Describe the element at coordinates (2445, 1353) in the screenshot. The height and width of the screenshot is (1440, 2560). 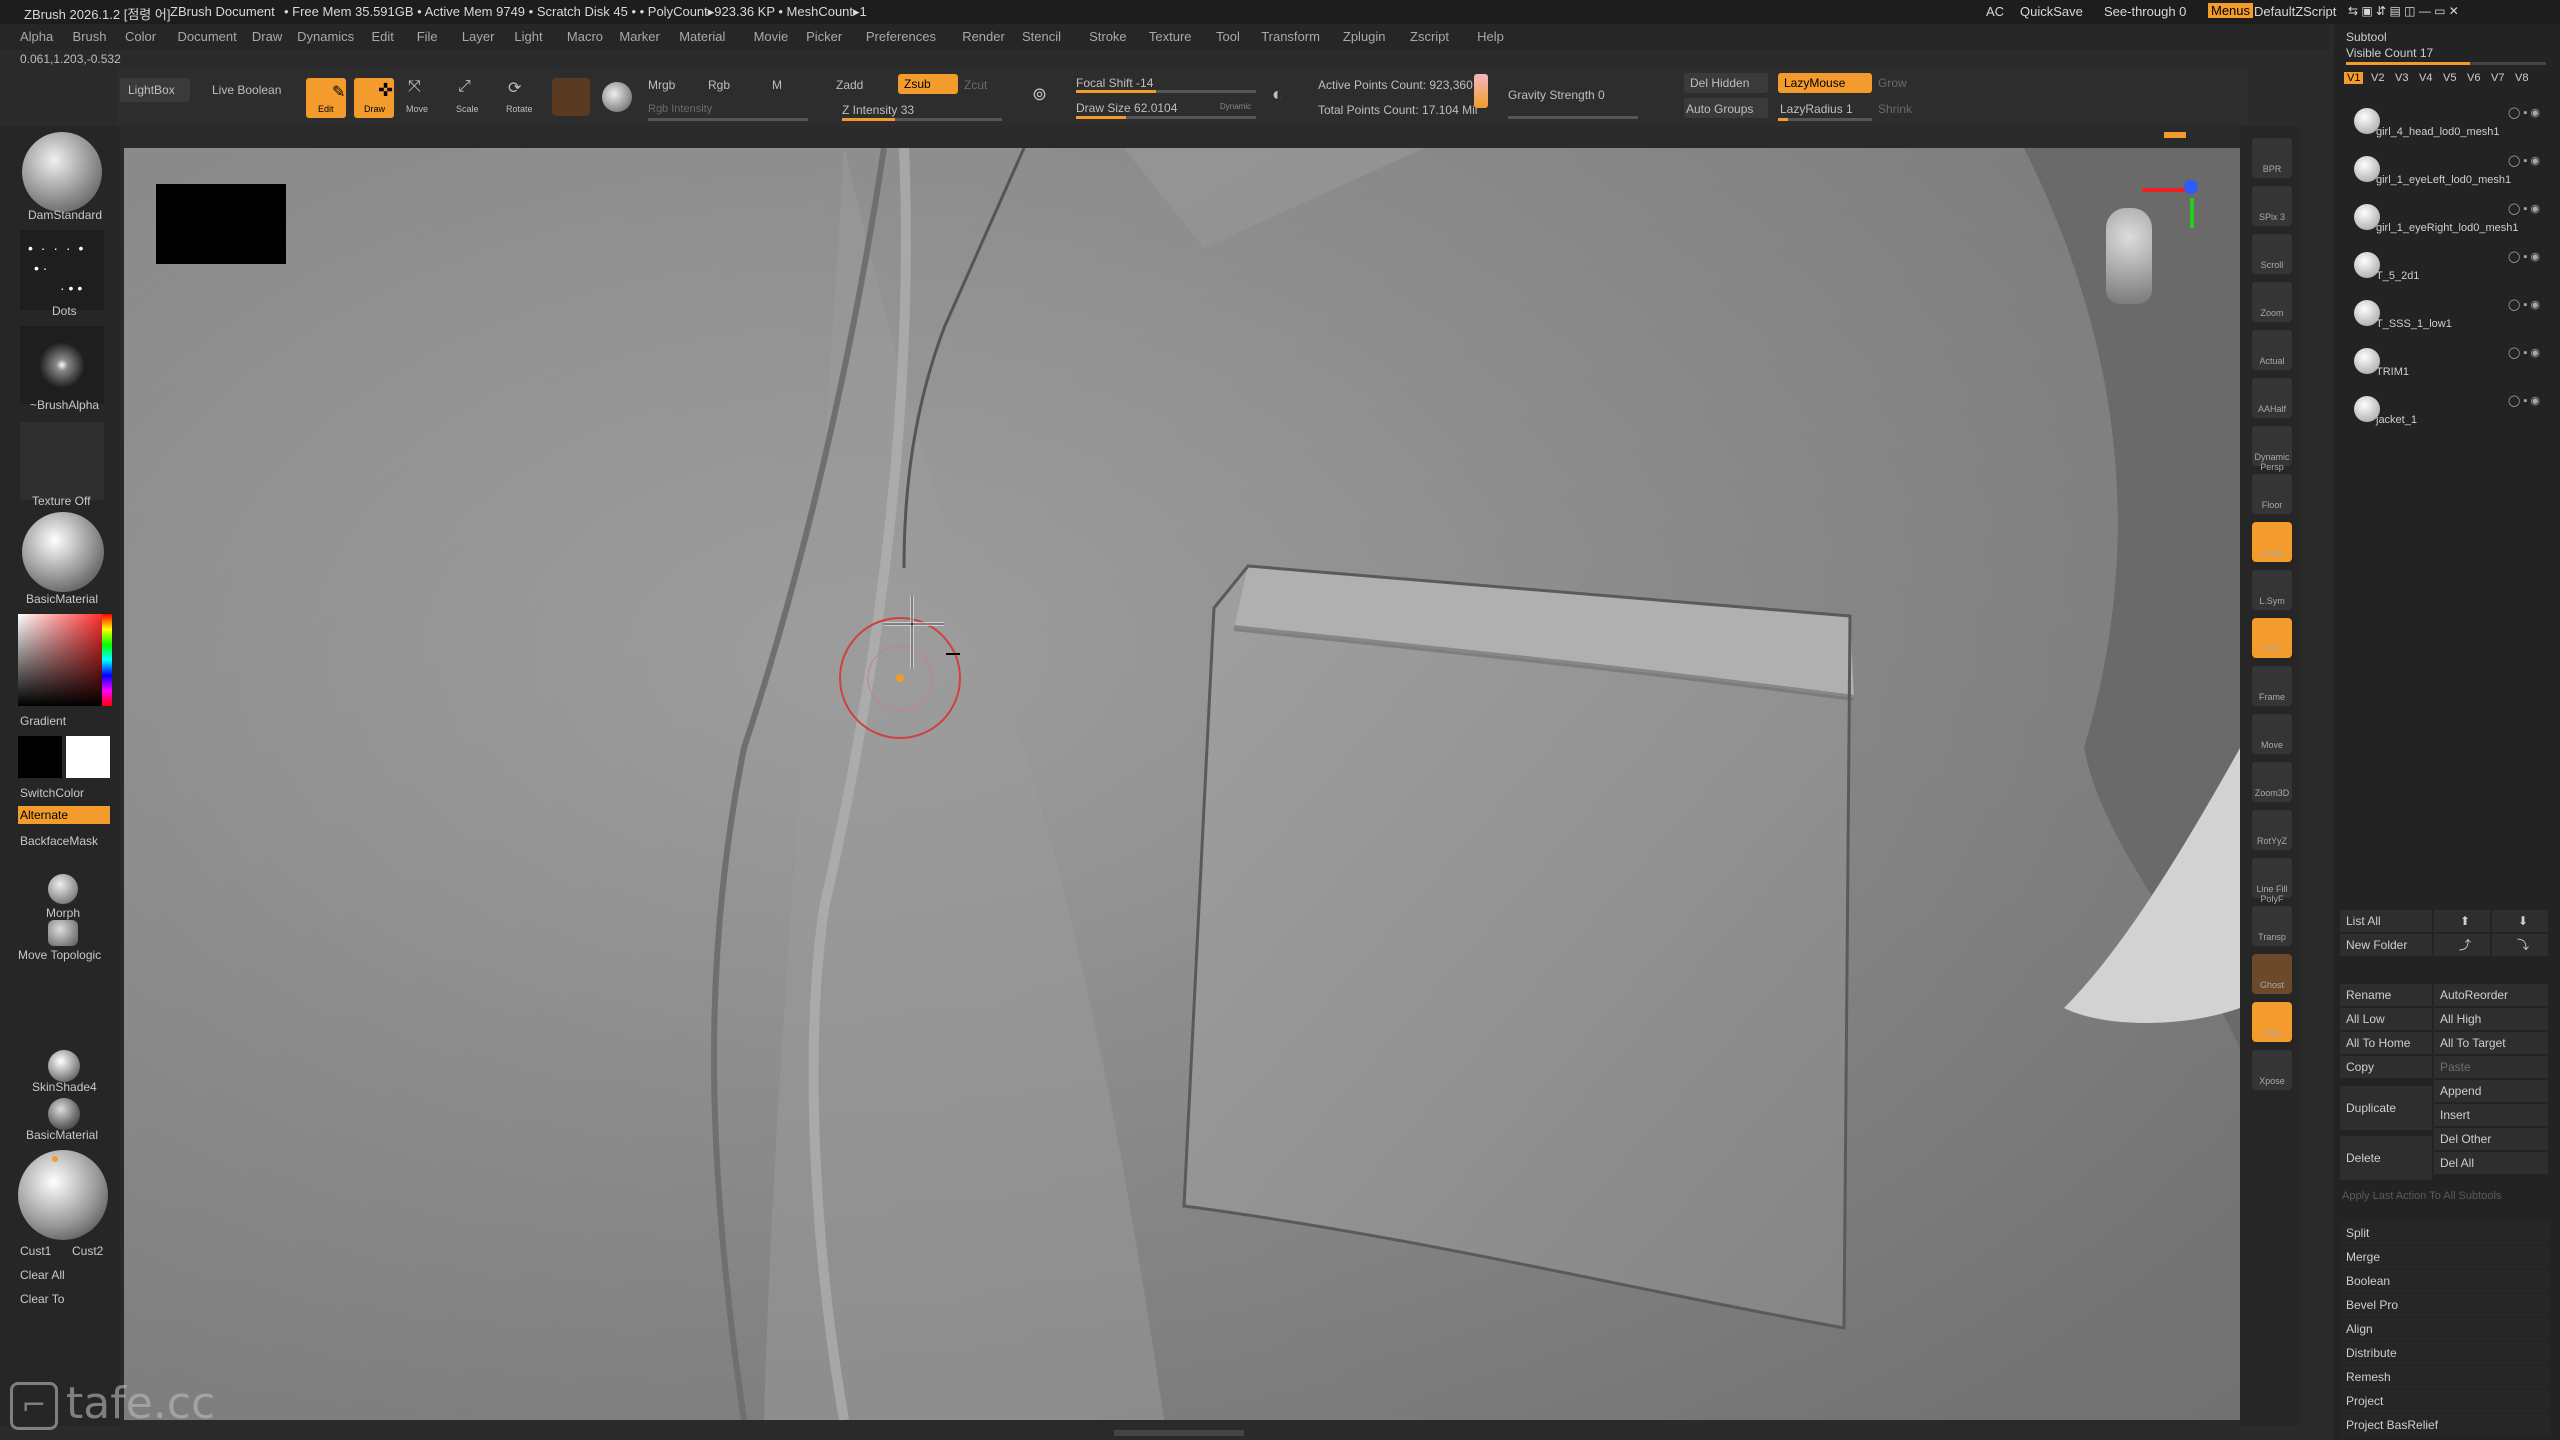
I see `distribute-button: Distribute` at that location.